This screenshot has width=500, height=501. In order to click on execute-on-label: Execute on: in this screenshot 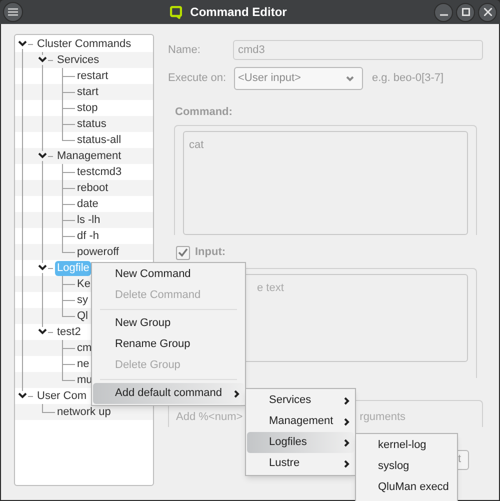, I will do `click(198, 78)`.